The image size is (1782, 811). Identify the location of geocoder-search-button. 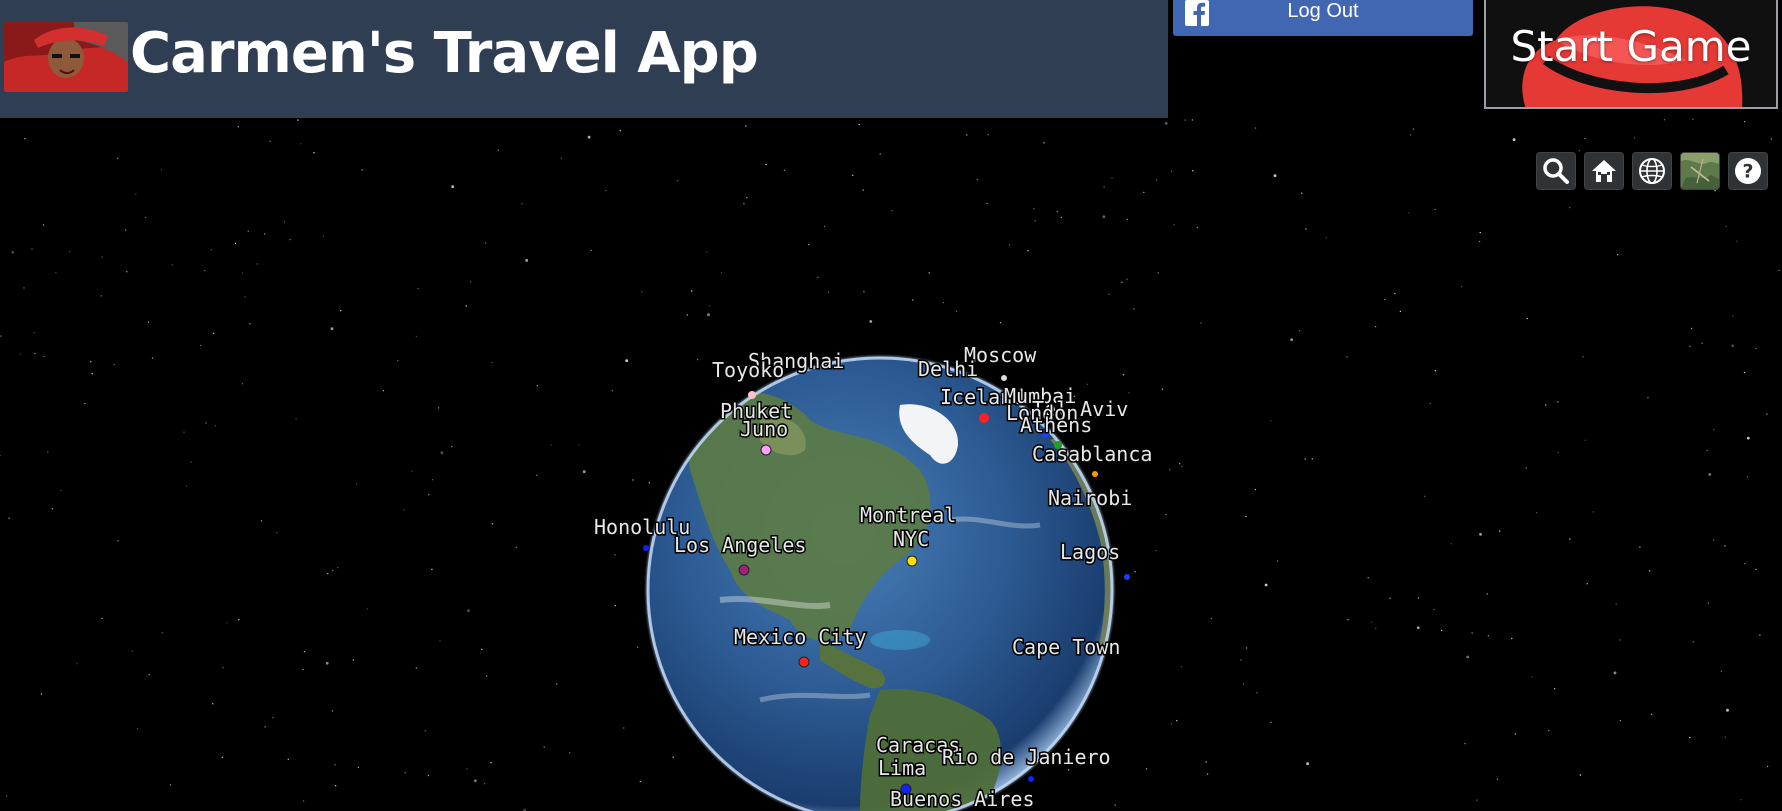
(1556, 171).